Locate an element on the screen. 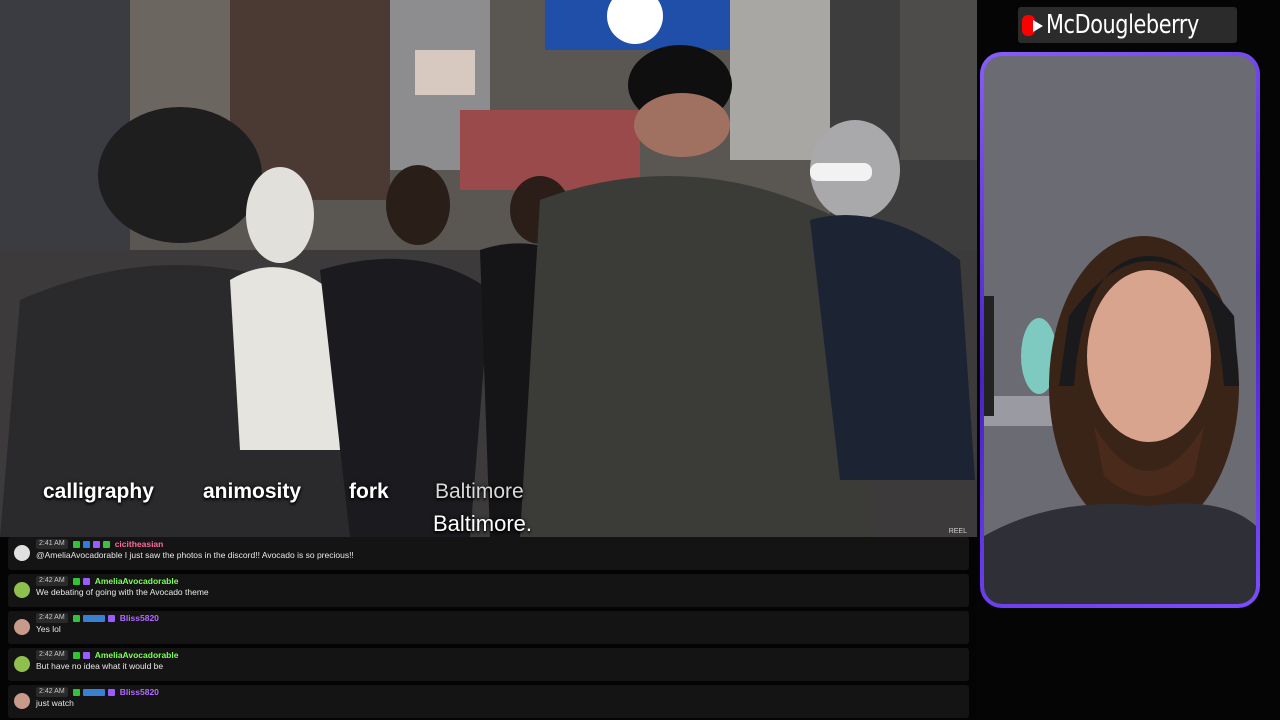  youtube-logo-icon is located at coordinates (1032, 25).